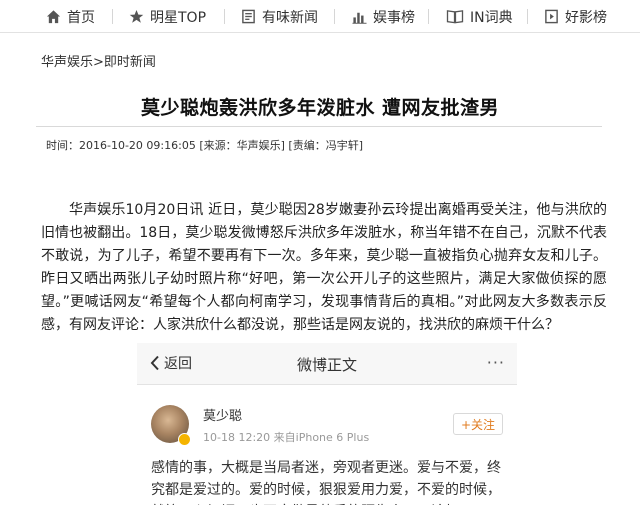 The height and width of the screenshot is (505, 640). Describe the element at coordinates (478, 424) in the screenshot. I see `follow-button: +关注` at that location.